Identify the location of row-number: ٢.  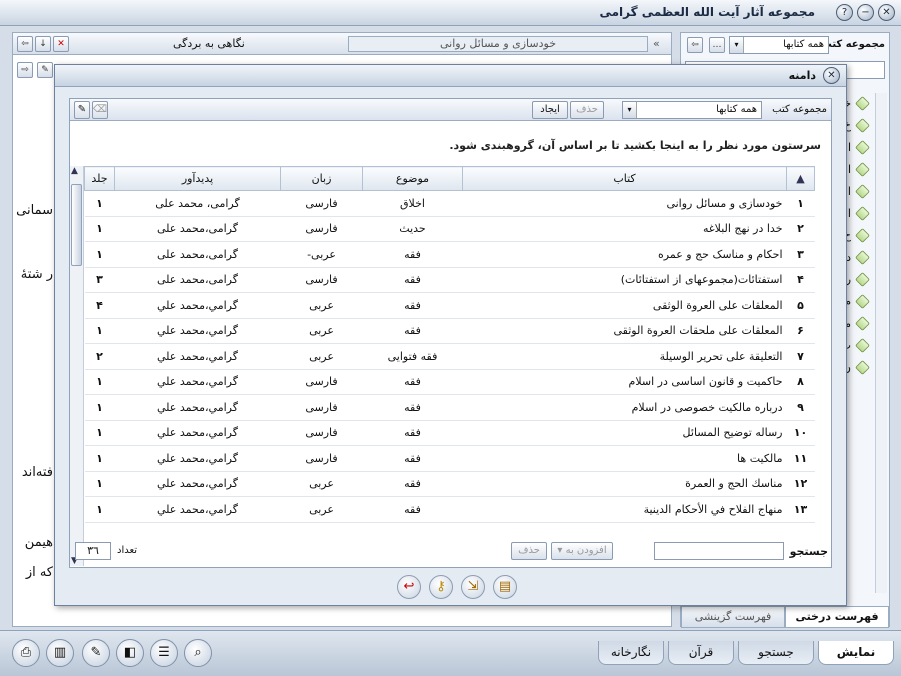
(800, 229).